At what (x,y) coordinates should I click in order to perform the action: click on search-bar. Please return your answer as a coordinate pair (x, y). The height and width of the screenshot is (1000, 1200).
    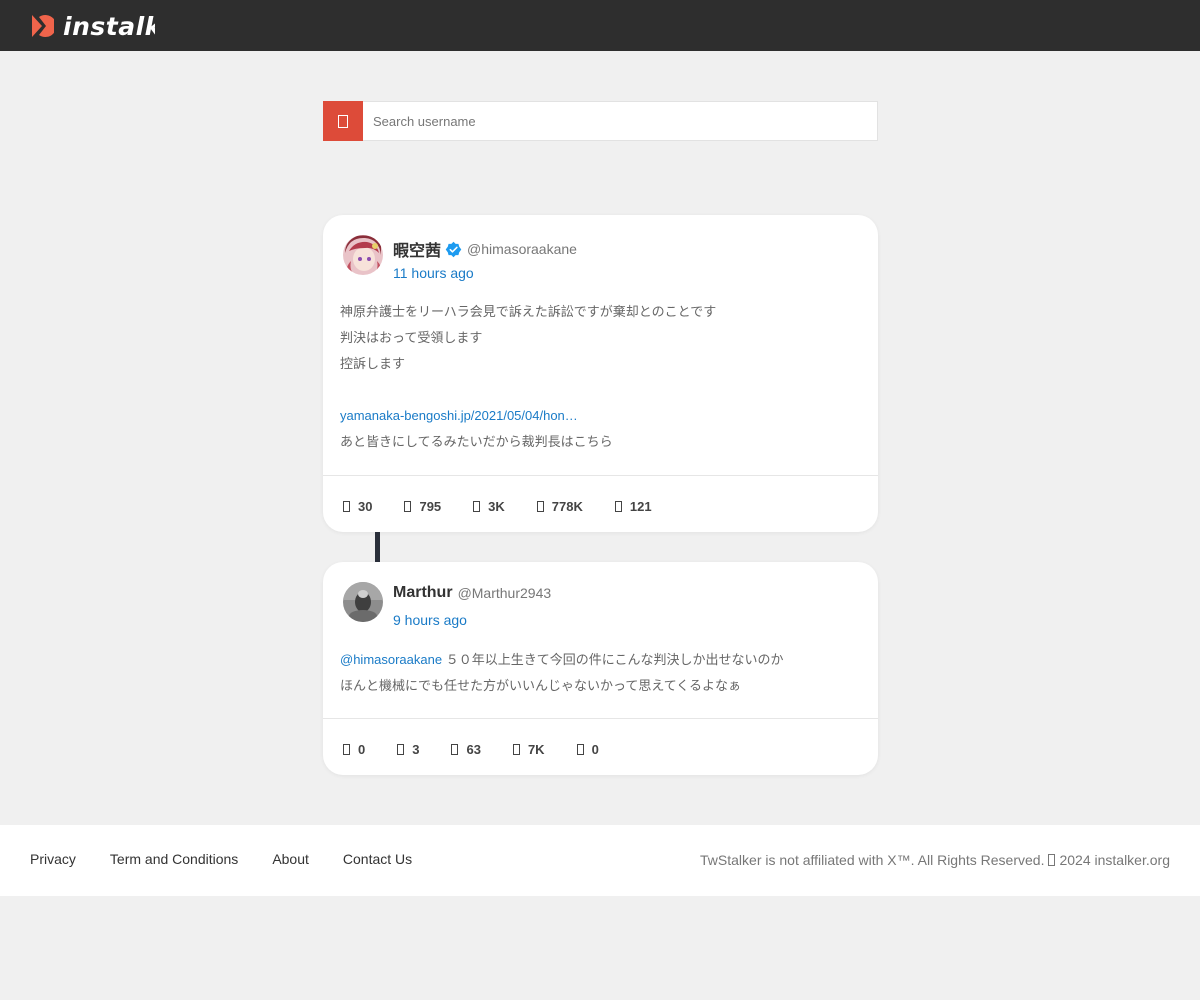
    Looking at the image, I should click on (600, 121).